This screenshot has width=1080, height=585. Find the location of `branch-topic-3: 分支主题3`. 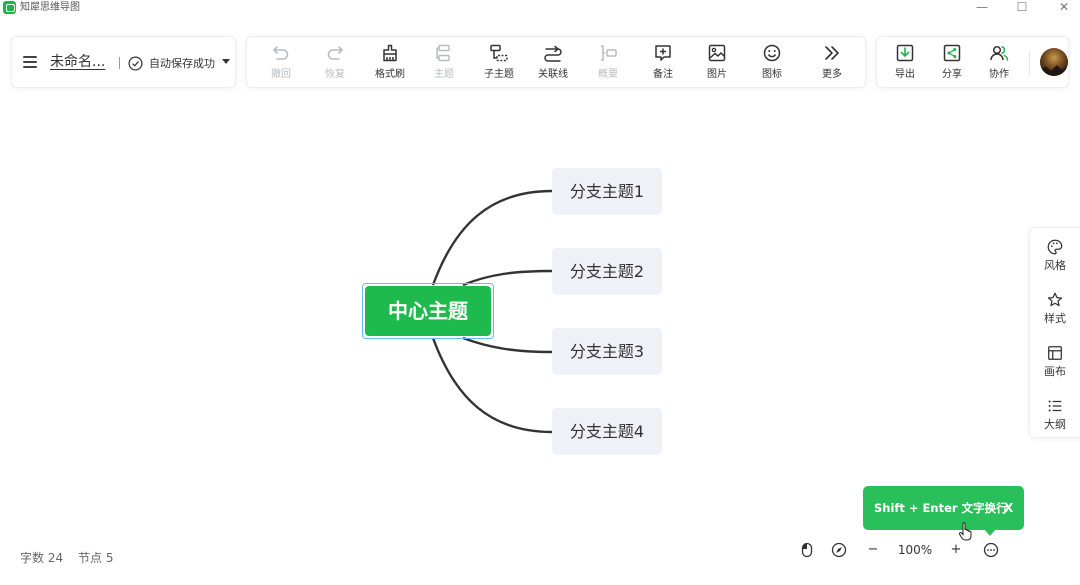

branch-topic-3: 分支主题3 is located at coordinates (607, 351).